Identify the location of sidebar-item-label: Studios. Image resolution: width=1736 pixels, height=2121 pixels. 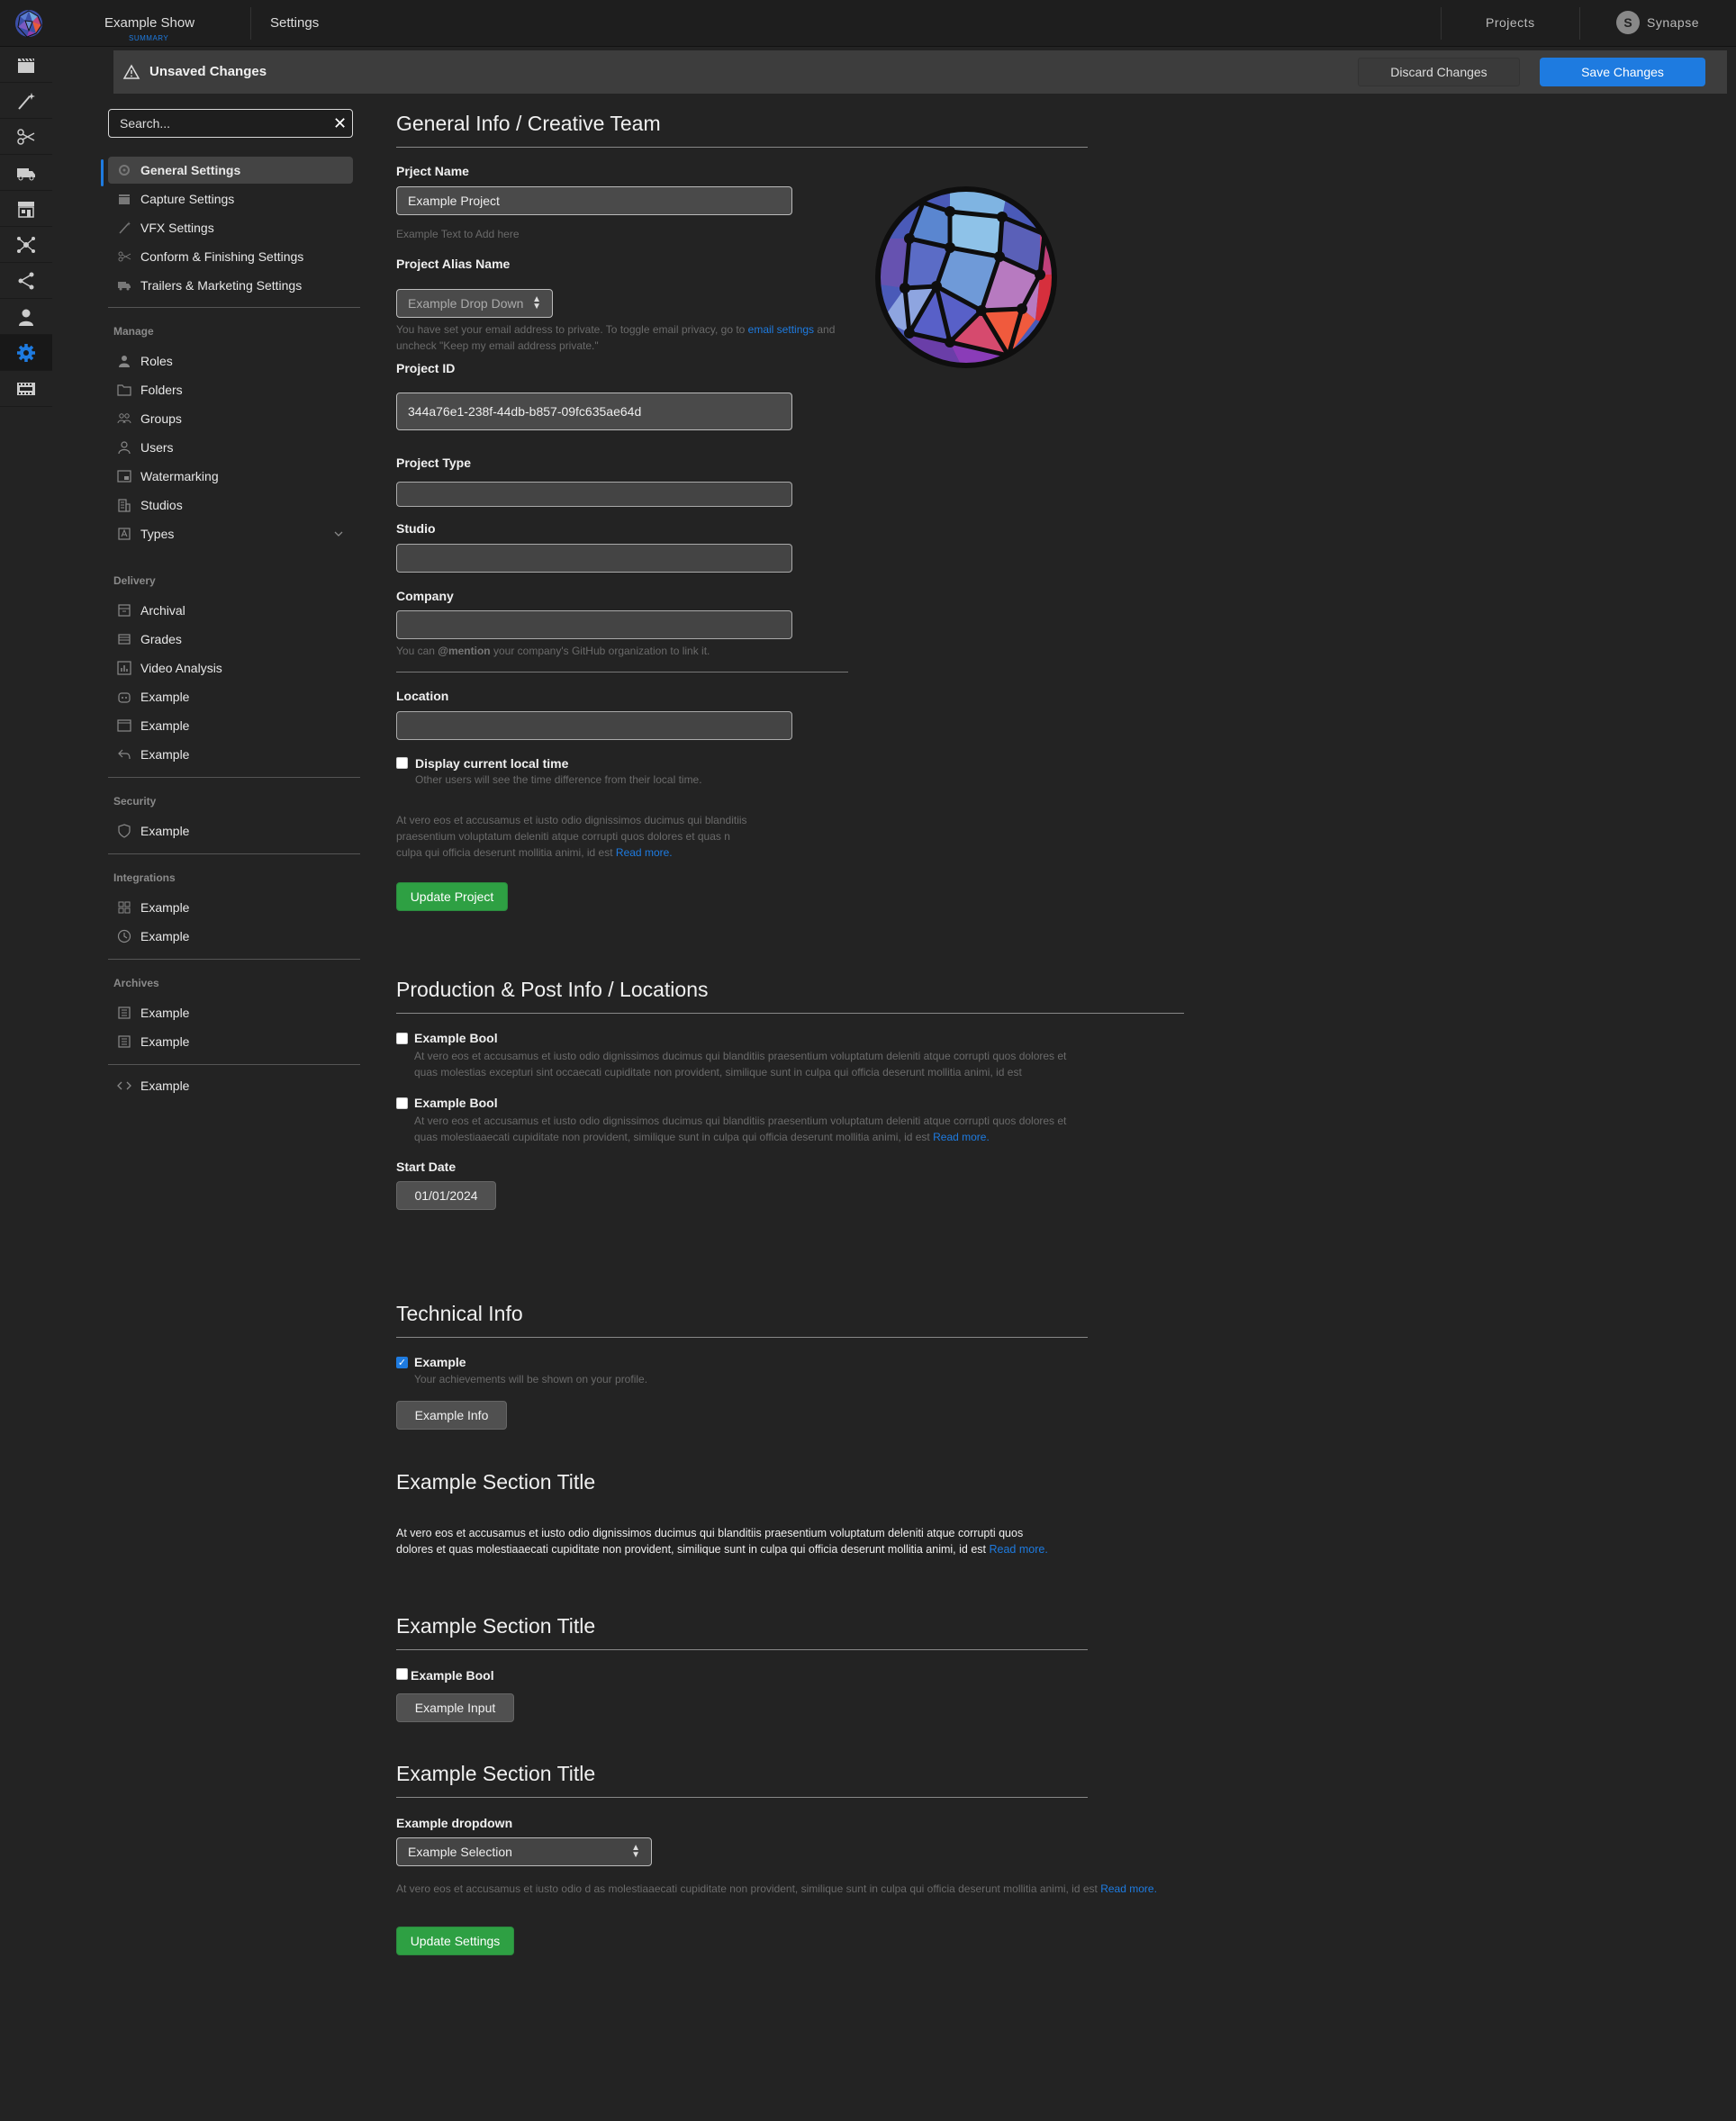
(161, 505).